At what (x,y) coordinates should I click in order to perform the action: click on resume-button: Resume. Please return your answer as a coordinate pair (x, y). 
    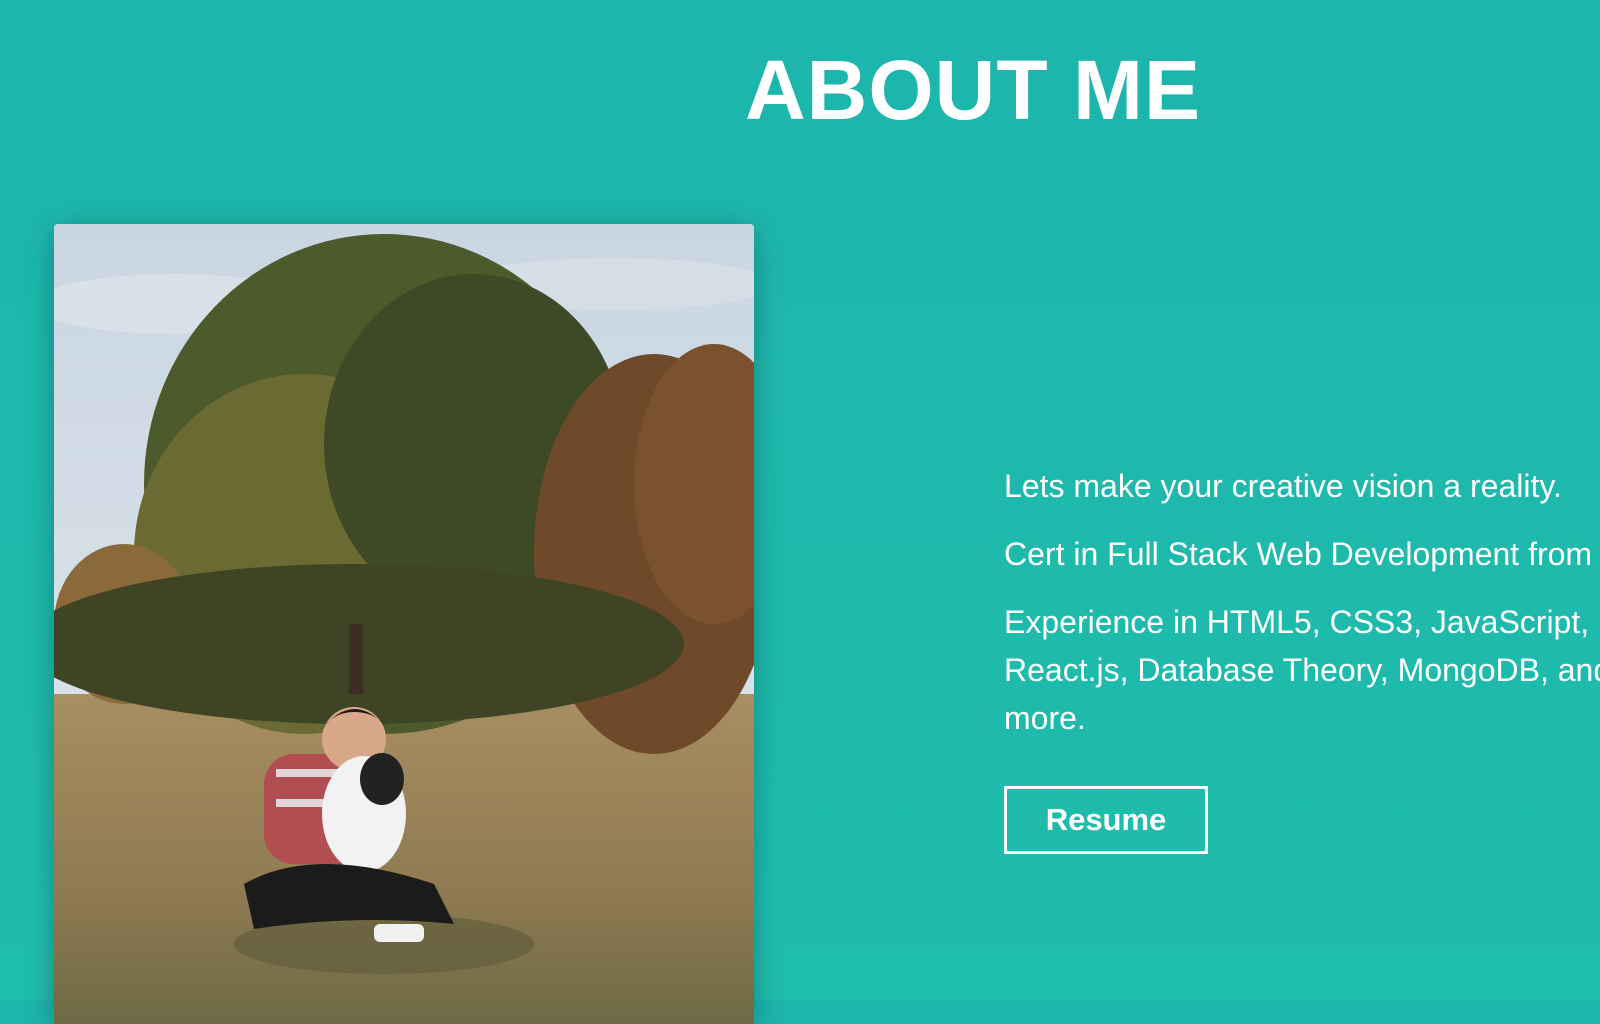
    Looking at the image, I should click on (1106, 820).